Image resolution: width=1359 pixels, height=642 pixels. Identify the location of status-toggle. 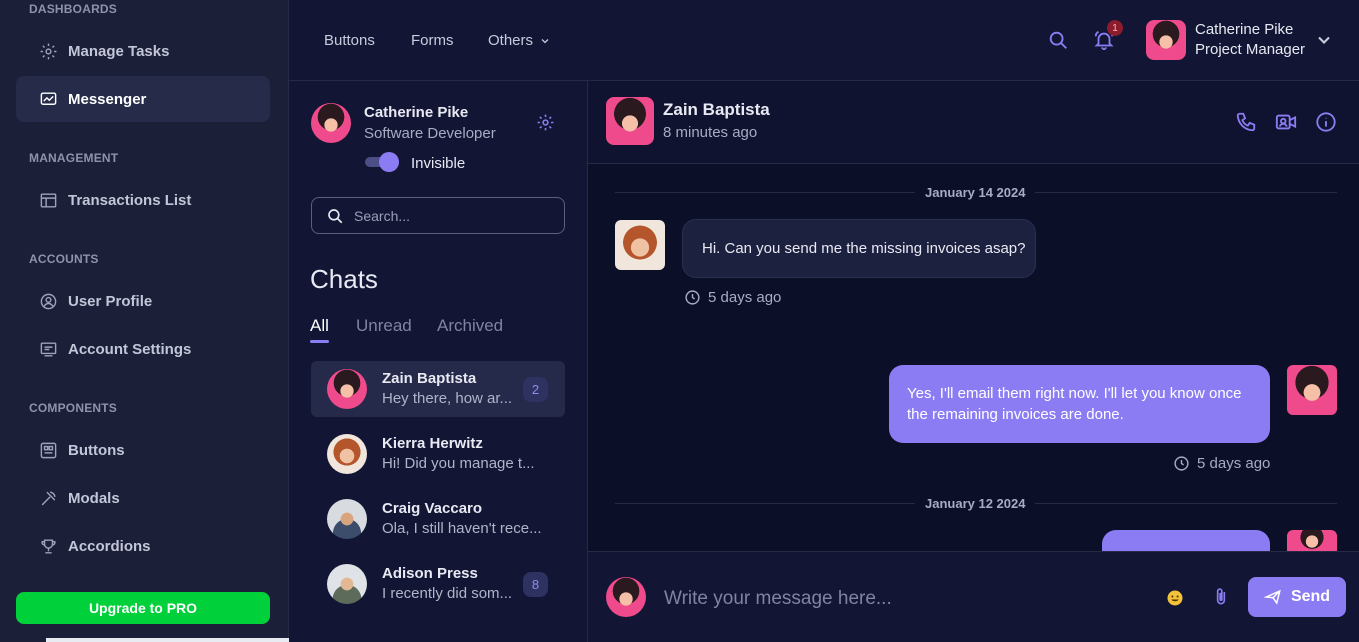
(382, 162).